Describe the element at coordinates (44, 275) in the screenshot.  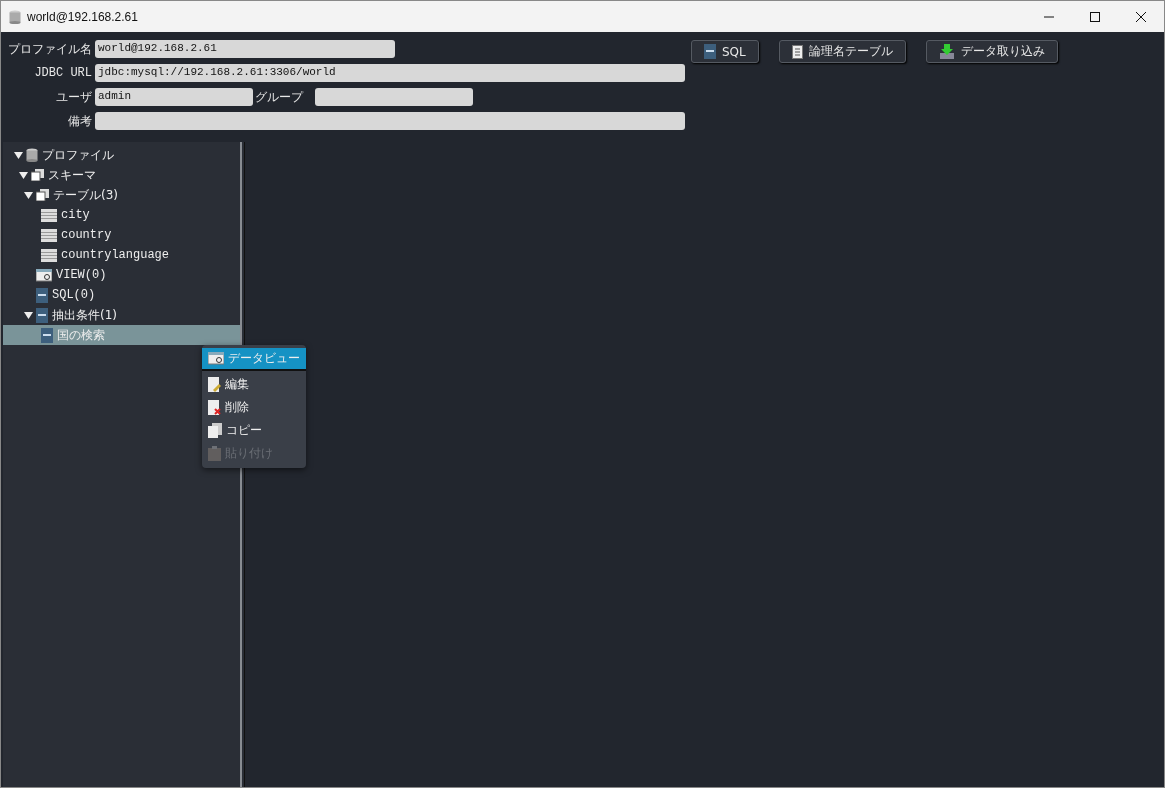
I see `view-icon` at that location.